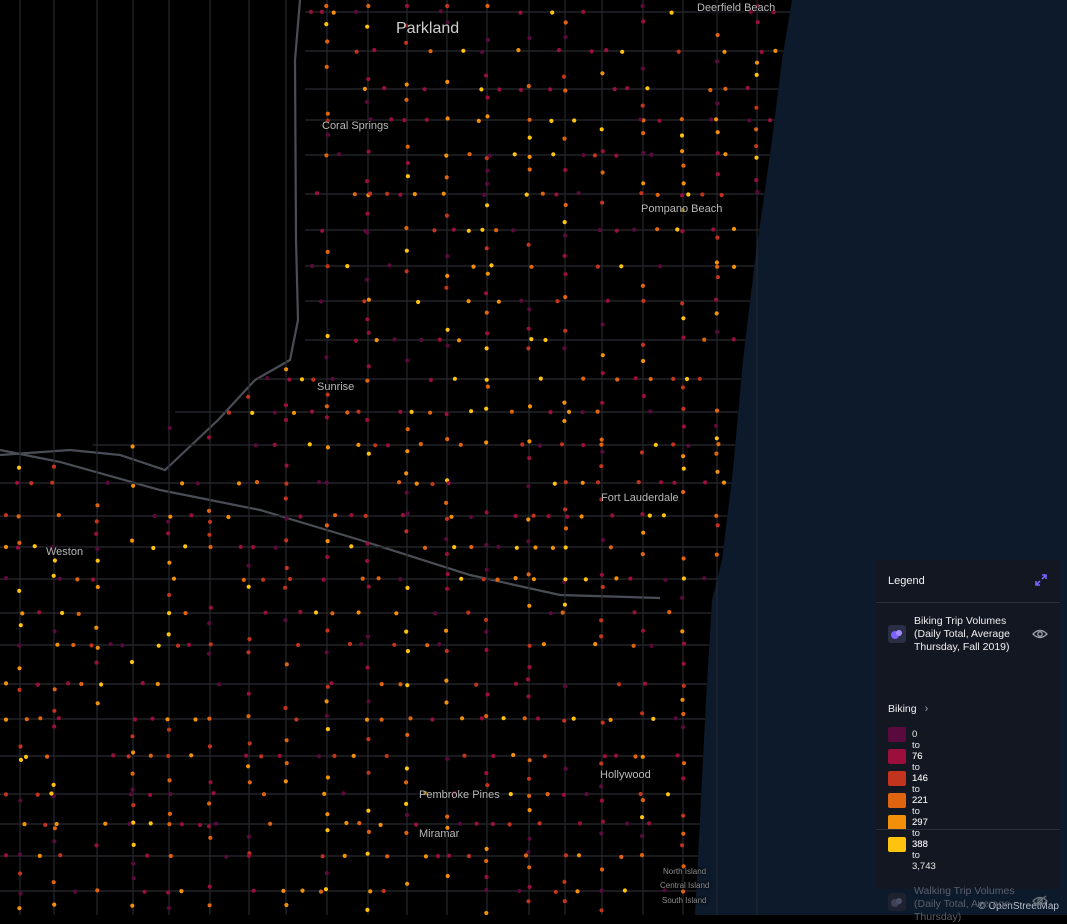  What do you see at coordinates (625, 775) in the screenshot?
I see `place-label-hollywood: Hollywood` at bounding box center [625, 775].